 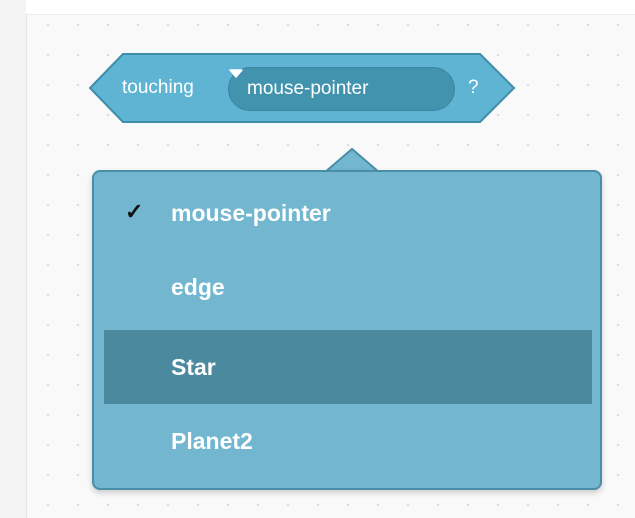 What do you see at coordinates (348, 441) in the screenshot?
I see `menu-item-planet2: Planet2` at bounding box center [348, 441].